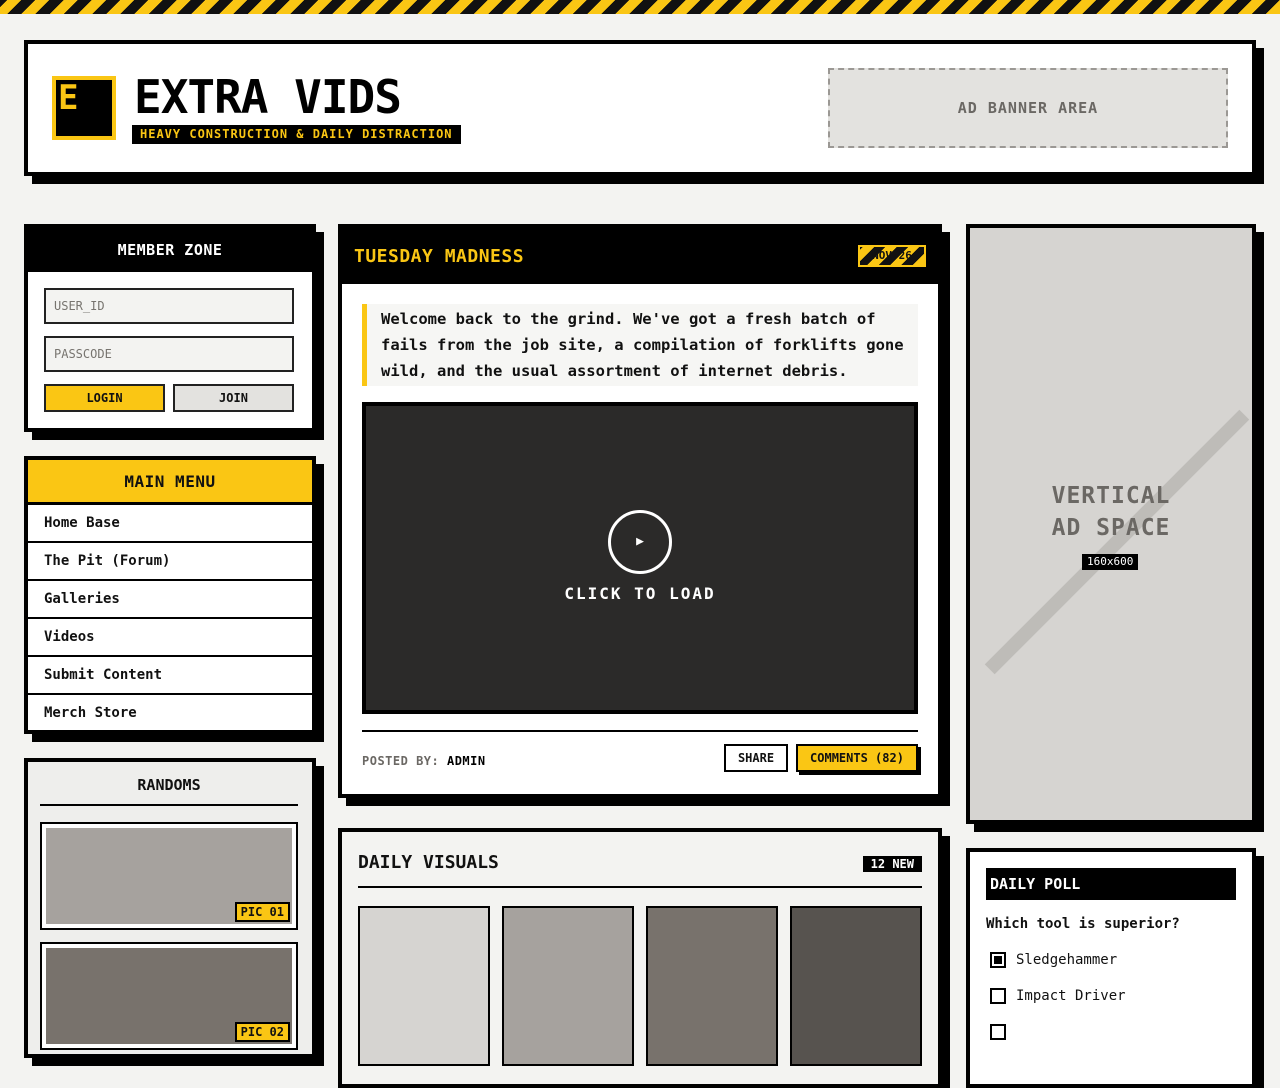 Image resolution: width=1280 pixels, height=1088 pixels. Describe the element at coordinates (466, 761) in the screenshot. I see `post-author: ADMIN` at that location.